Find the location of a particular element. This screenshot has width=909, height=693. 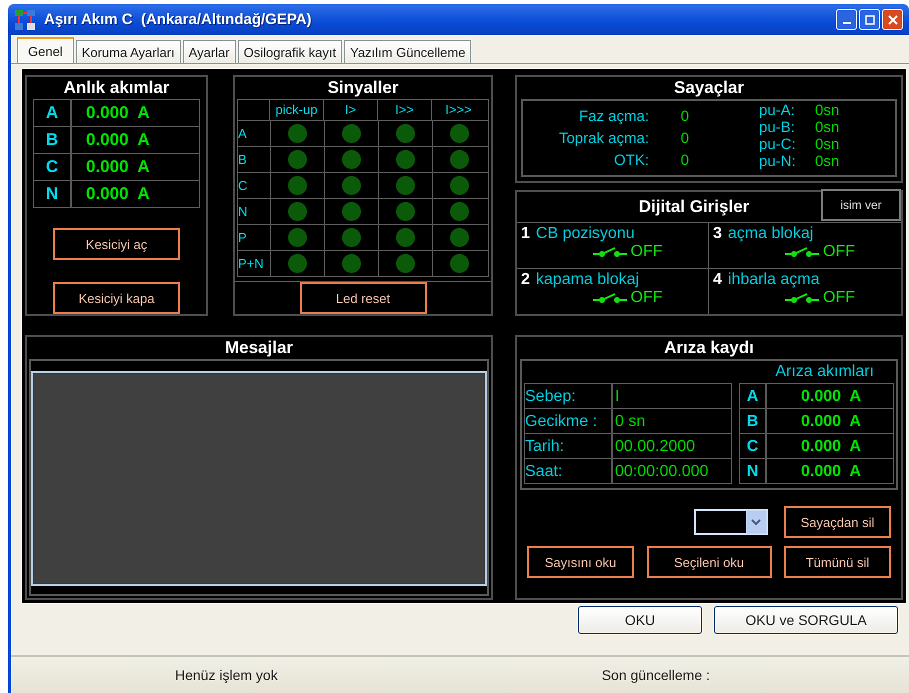

breaker-button: Kesiciyi kapa is located at coordinates (116, 298).